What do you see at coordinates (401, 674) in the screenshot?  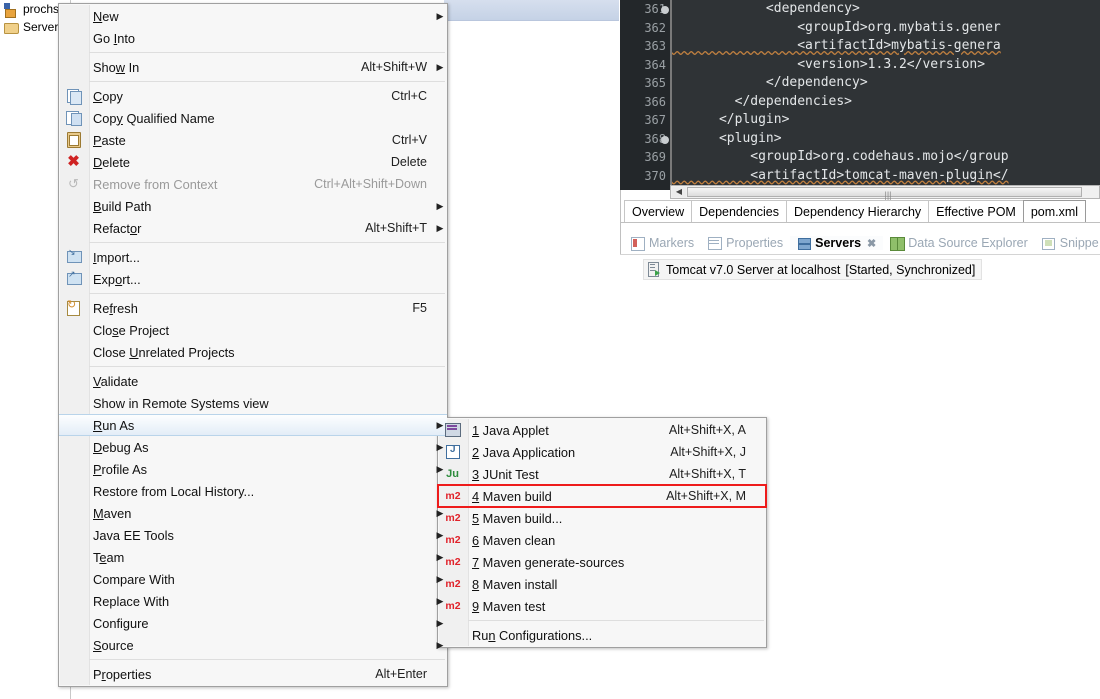 I see `menu-item-shortcut: Alt+Enter` at bounding box center [401, 674].